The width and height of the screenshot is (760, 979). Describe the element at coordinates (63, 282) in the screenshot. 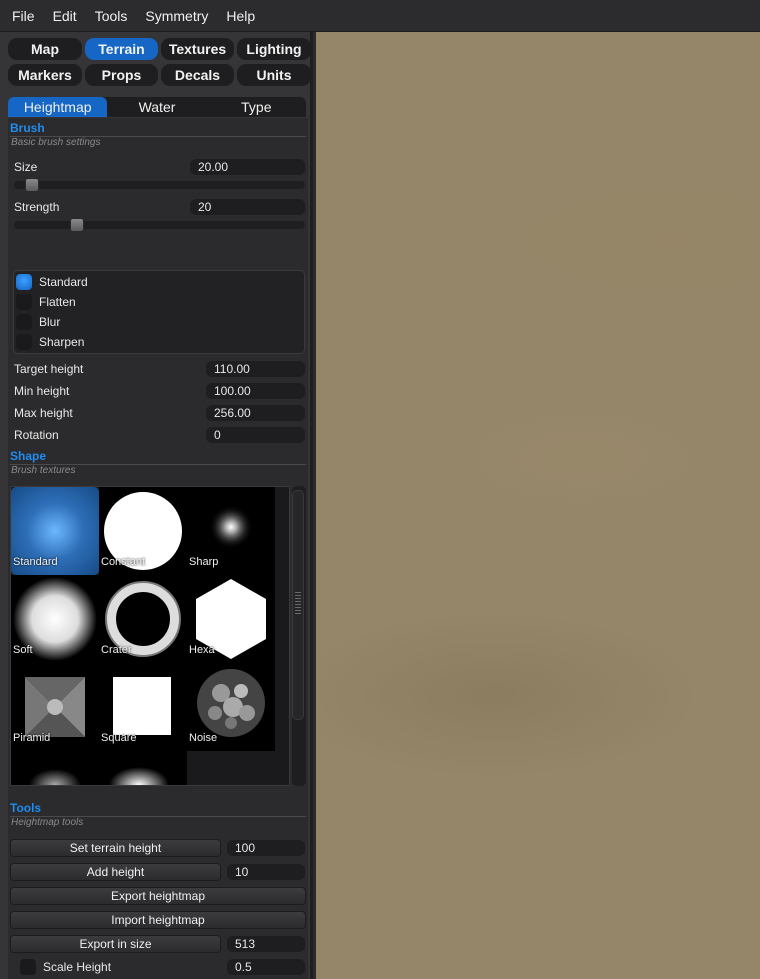

I see `brush-mode-label: Standard` at that location.